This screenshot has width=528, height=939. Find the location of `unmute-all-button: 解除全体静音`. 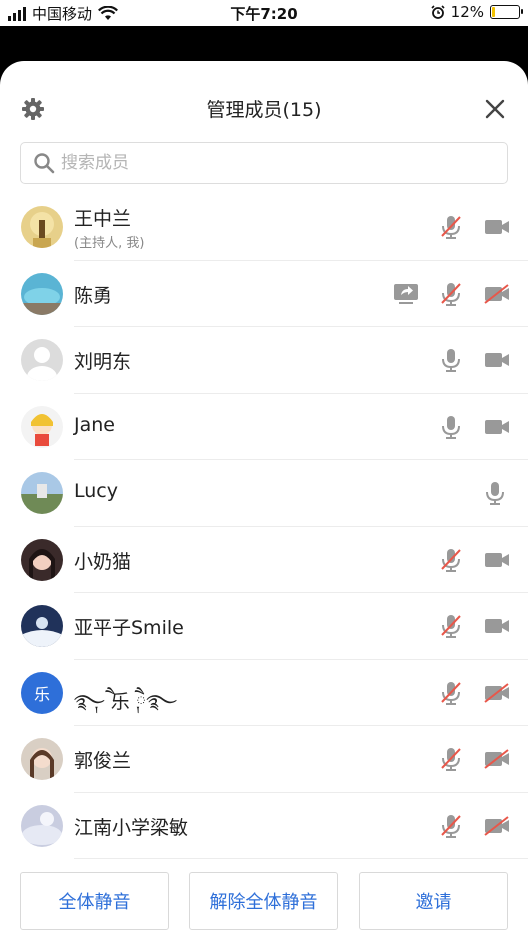

unmute-all-button: 解除全体静音 is located at coordinates (263, 901).